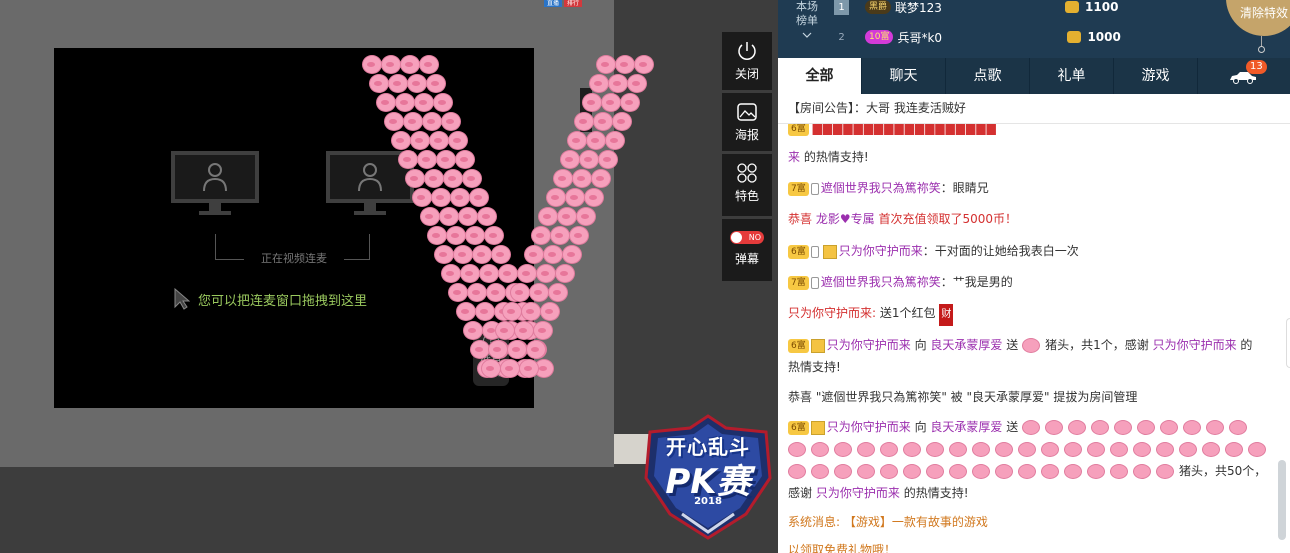  What do you see at coordinates (1156, 76) in the screenshot?
I see `tab-games: 游戏` at bounding box center [1156, 76].